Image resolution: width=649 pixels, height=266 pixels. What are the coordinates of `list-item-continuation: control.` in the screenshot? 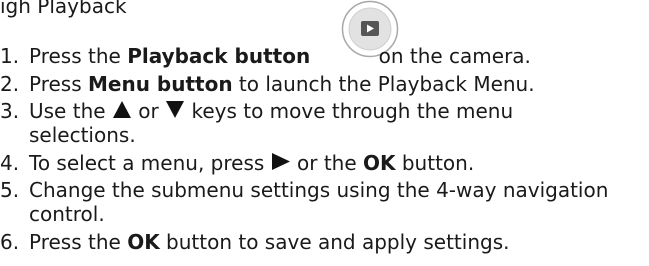 It's located at (67, 214).